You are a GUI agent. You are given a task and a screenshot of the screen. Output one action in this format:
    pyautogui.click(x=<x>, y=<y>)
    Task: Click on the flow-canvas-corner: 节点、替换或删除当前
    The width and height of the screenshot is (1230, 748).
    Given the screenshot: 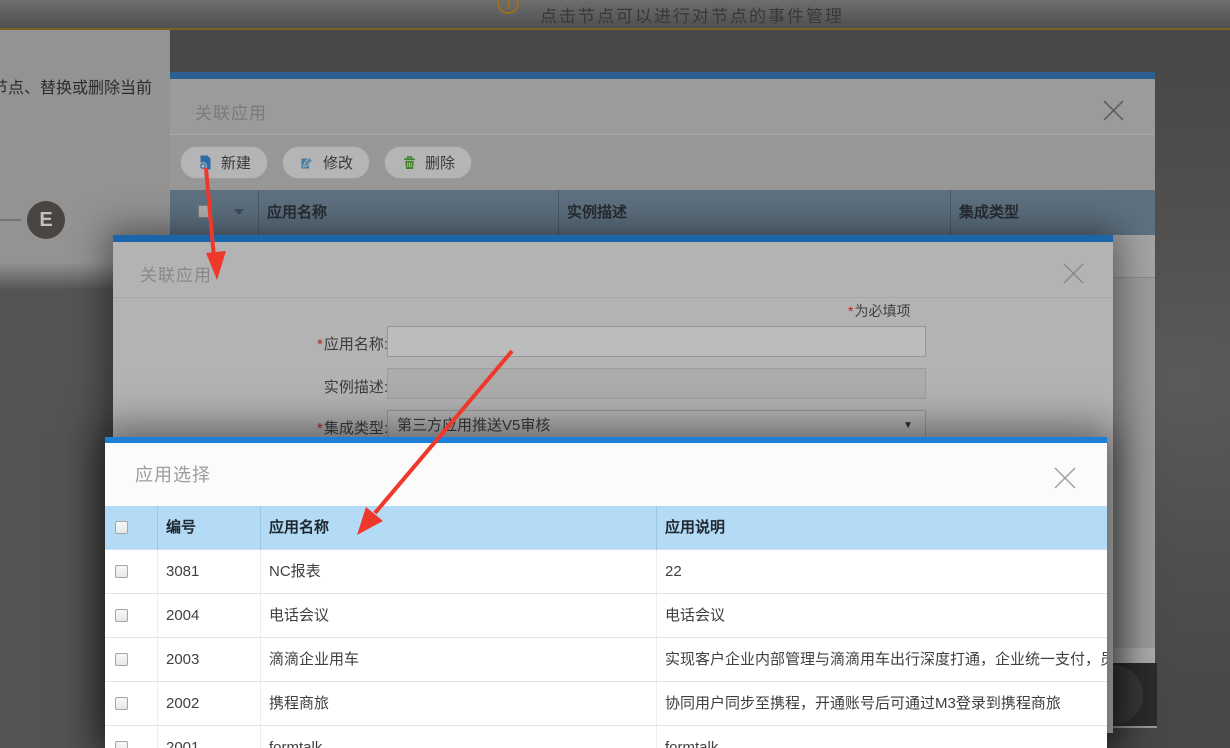 What is the action you would take?
    pyautogui.click(x=85, y=146)
    